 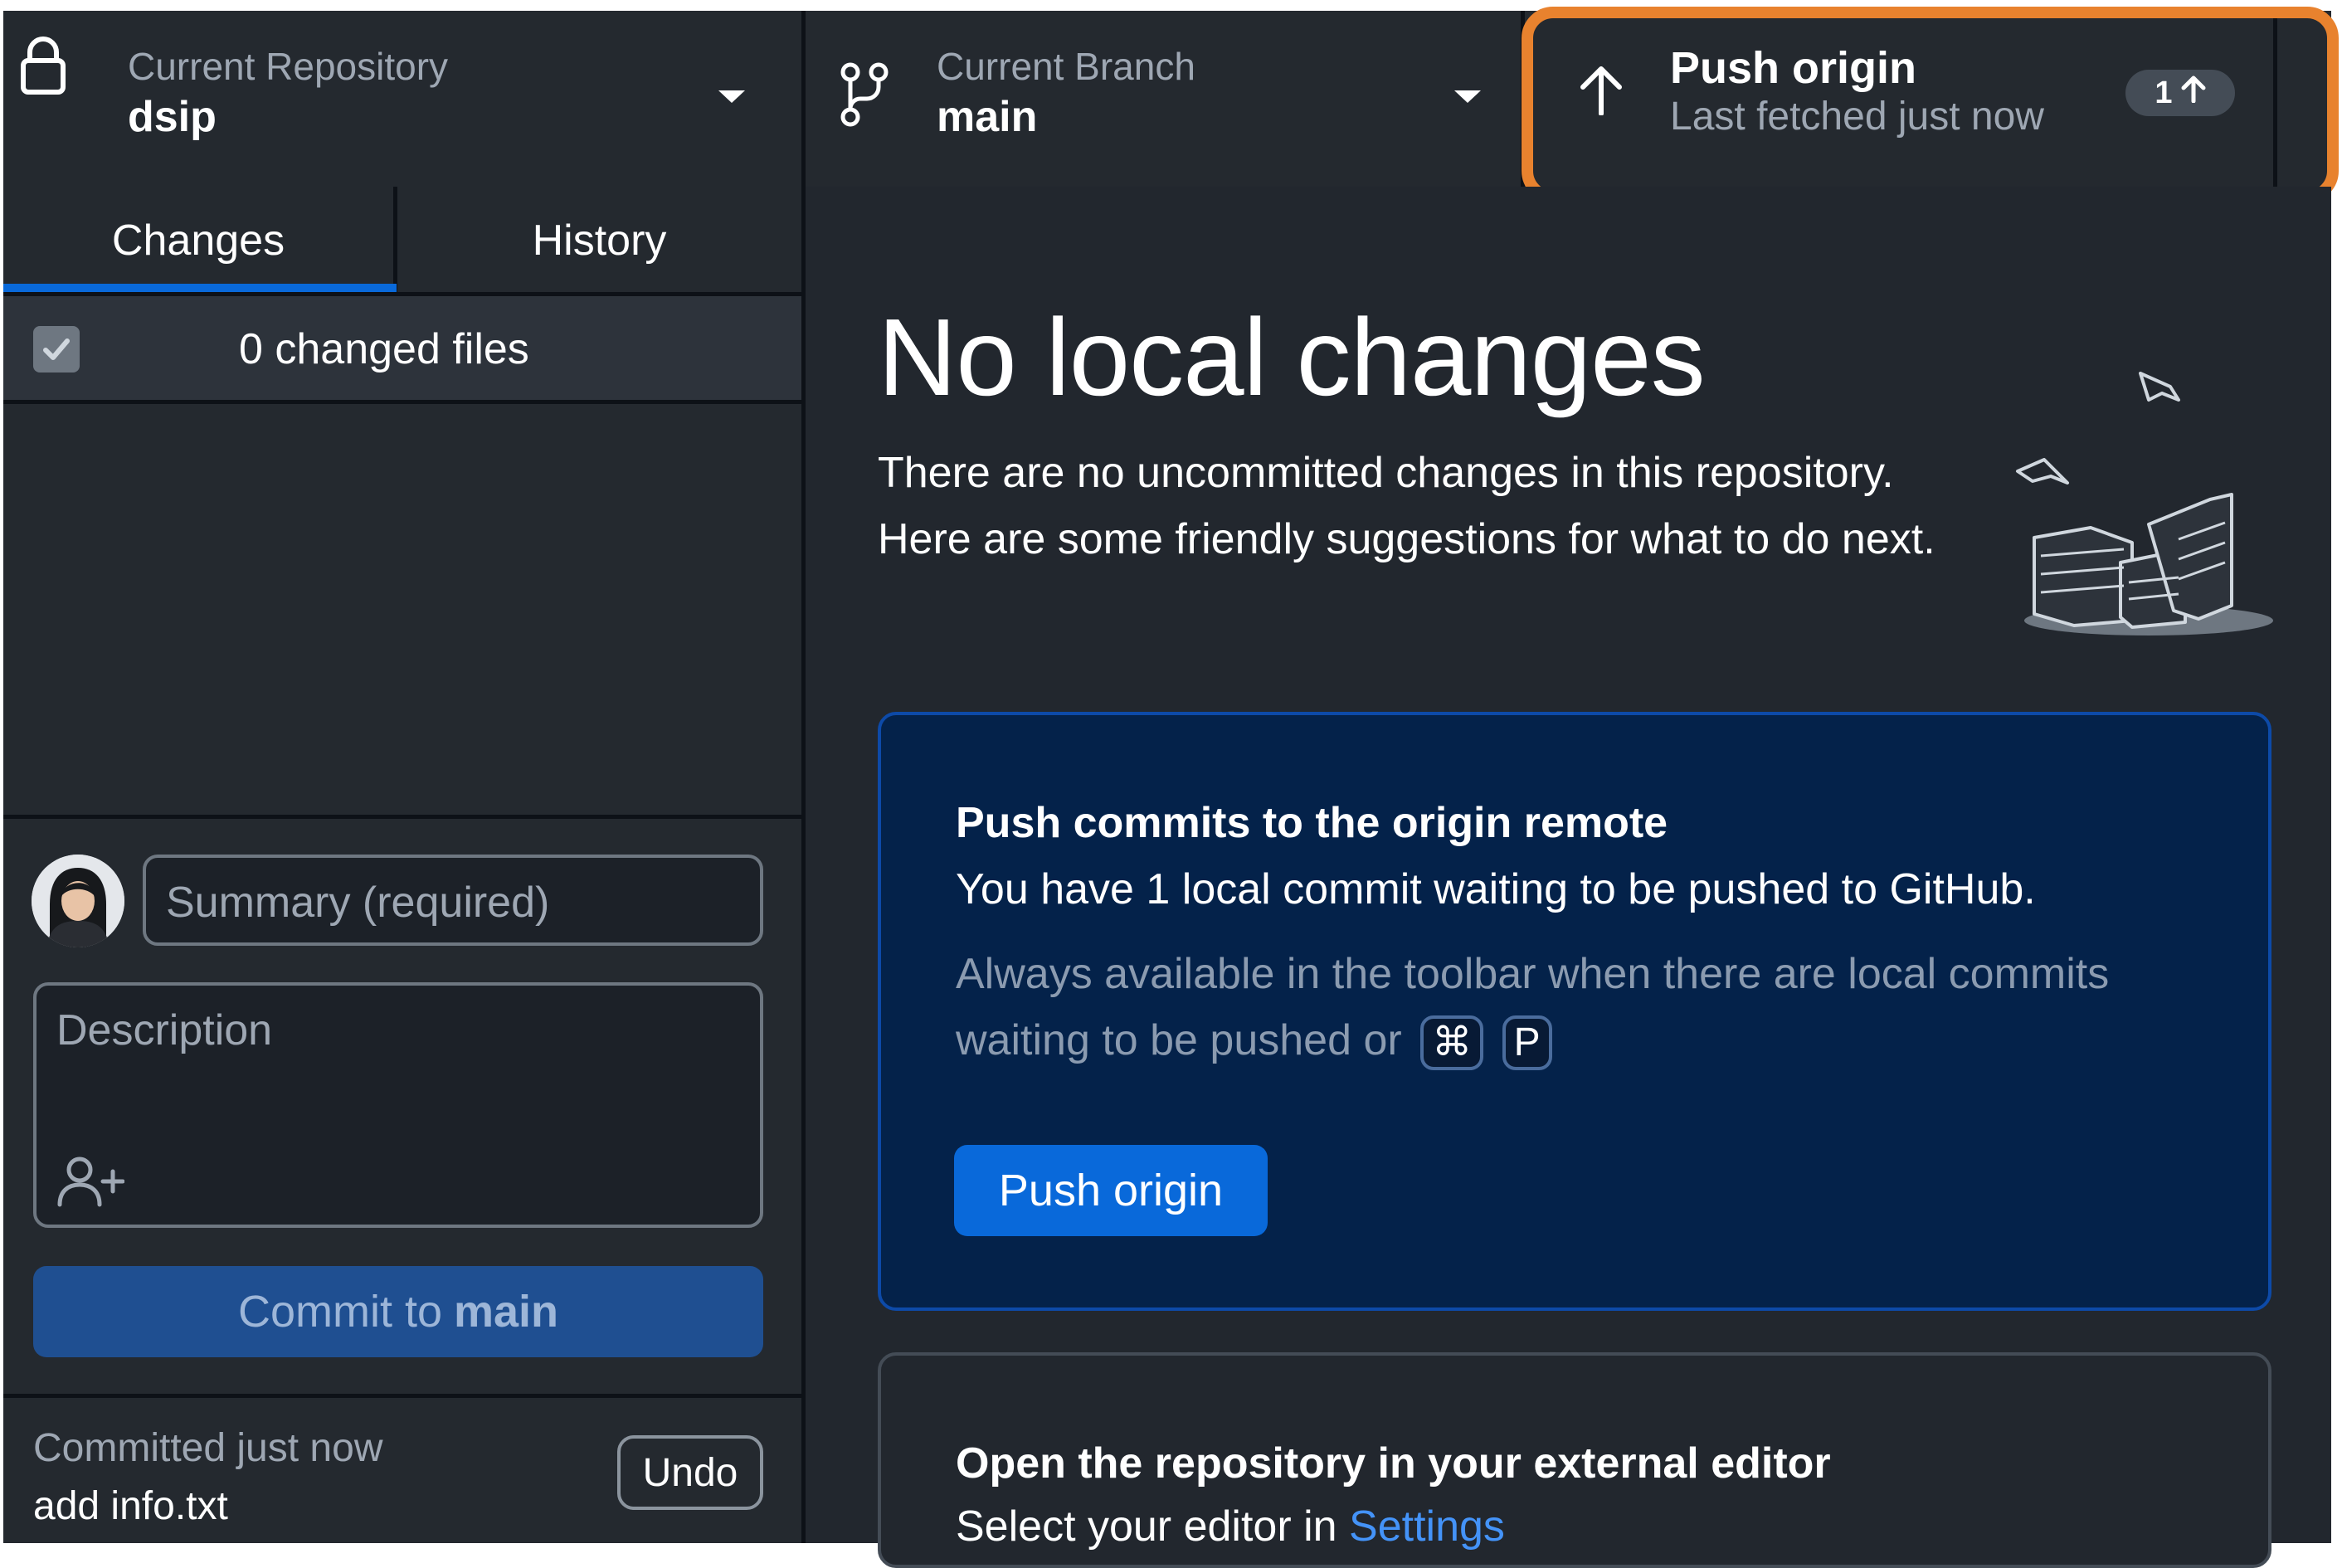 I want to click on undo-label: Undo, so click(x=690, y=1472).